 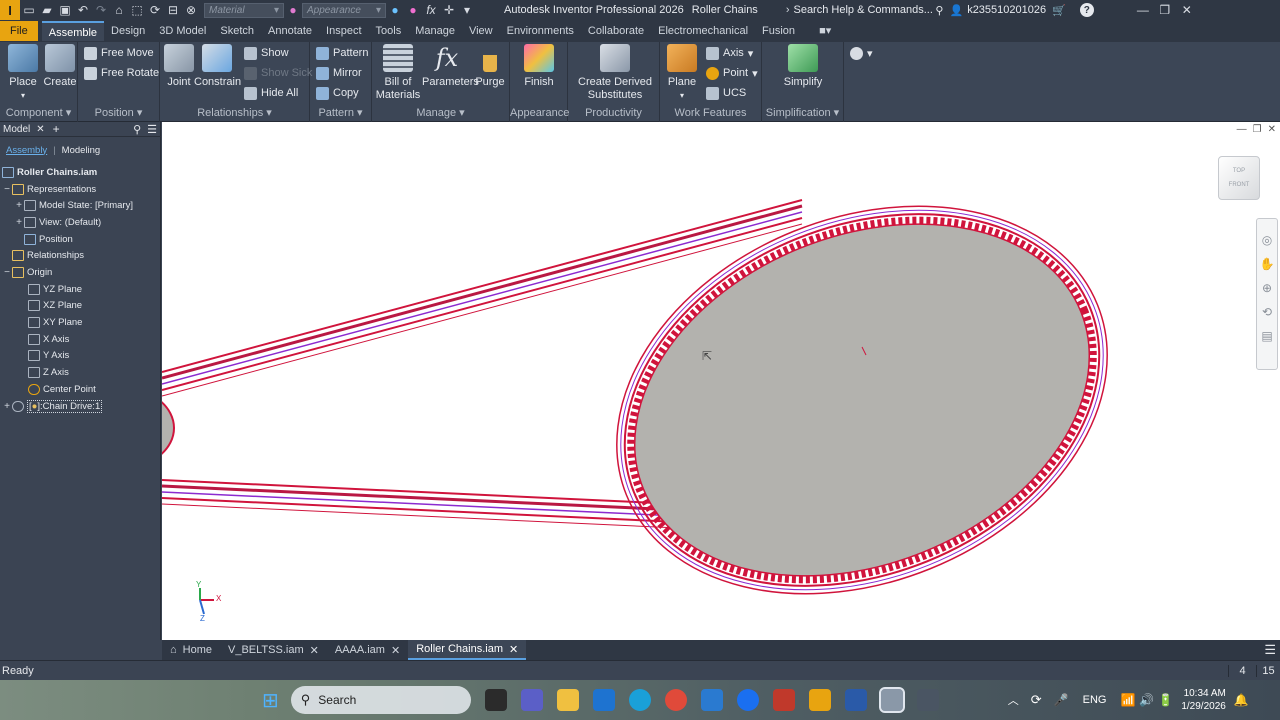 I want to click on tab-view: View, so click(x=481, y=31).